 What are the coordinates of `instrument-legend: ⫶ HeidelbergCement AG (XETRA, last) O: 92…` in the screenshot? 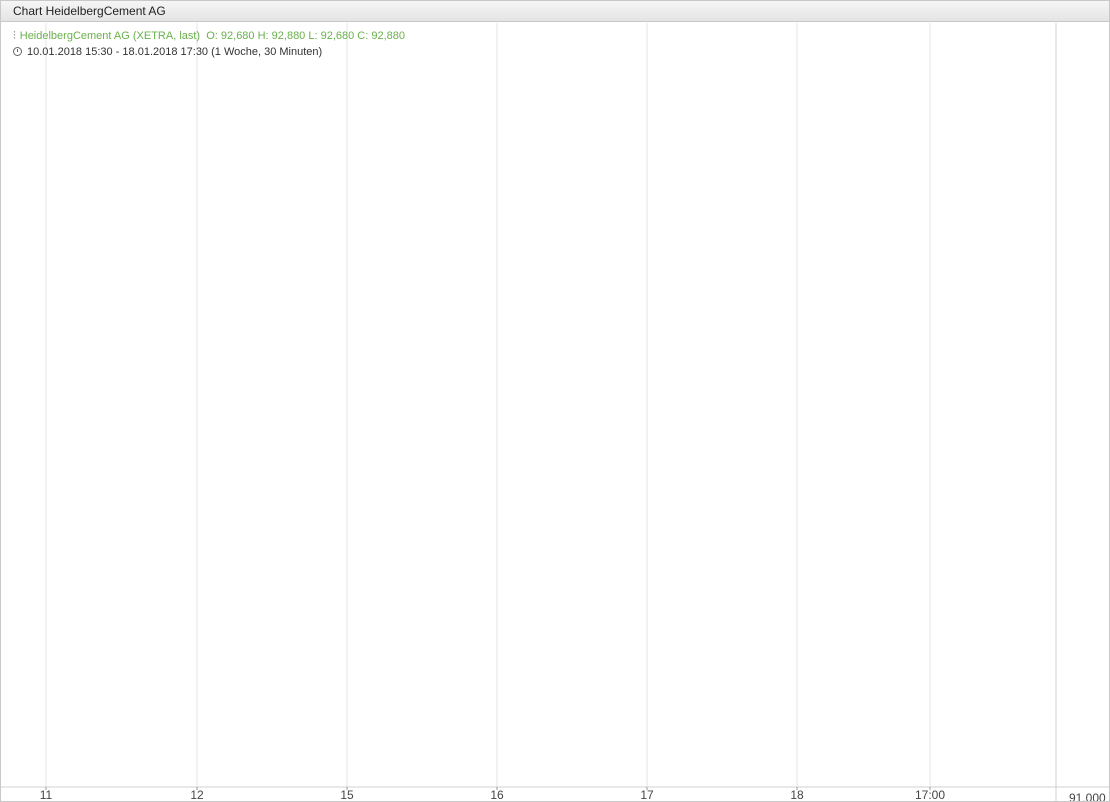 It's located at (209, 36).